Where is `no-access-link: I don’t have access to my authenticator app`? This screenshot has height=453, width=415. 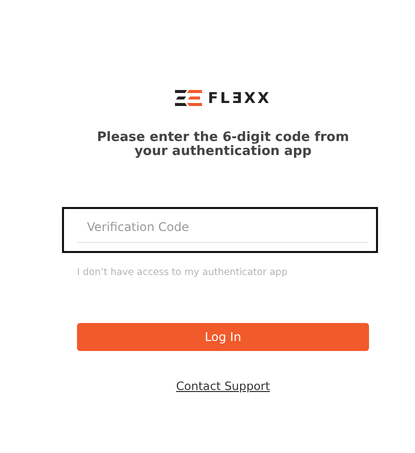
no-access-link: I don’t have access to my authenticator app is located at coordinates (182, 272).